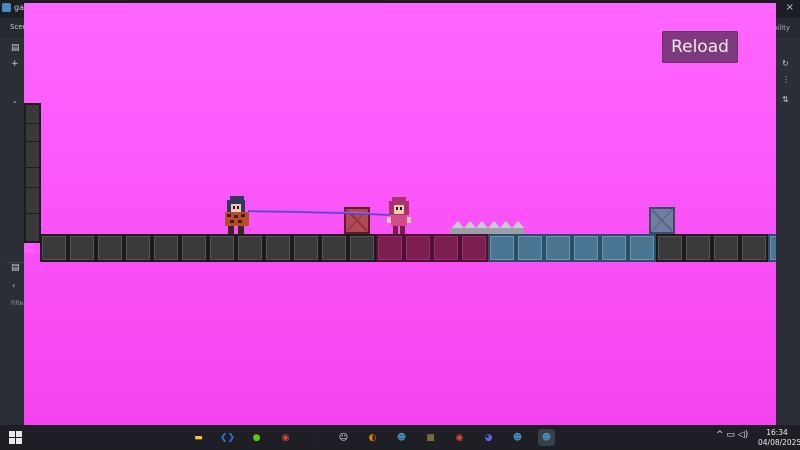 This screenshot has height=450, width=800. What do you see at coordinates (788, 231) in the screenshot?
I see `right-dock: ↻ ⋮ ⇅` at bounding box center [788, 231].